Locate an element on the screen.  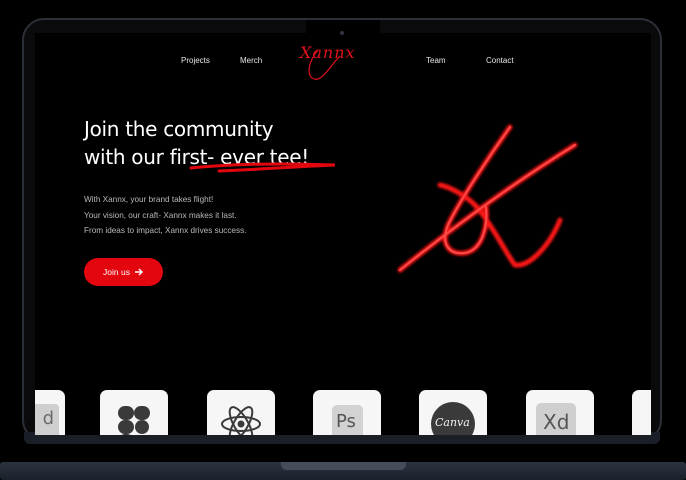
nav-item-contact: Contact is located at coordinates (500, 60).